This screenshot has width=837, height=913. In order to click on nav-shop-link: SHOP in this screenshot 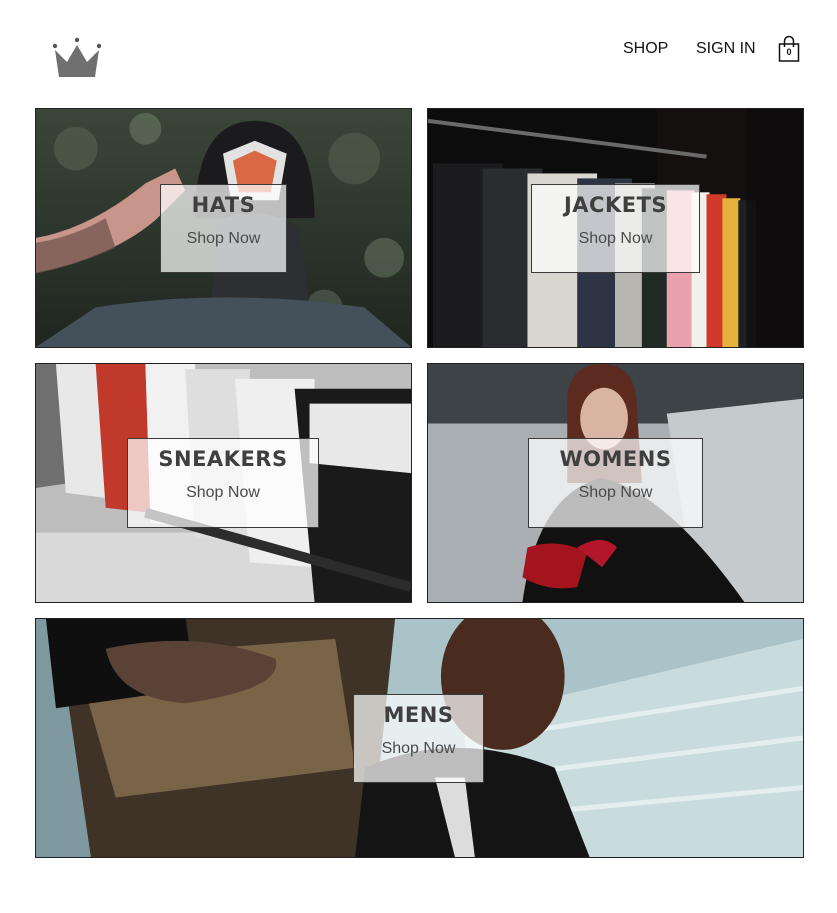, I will do `click(645, 49)`.